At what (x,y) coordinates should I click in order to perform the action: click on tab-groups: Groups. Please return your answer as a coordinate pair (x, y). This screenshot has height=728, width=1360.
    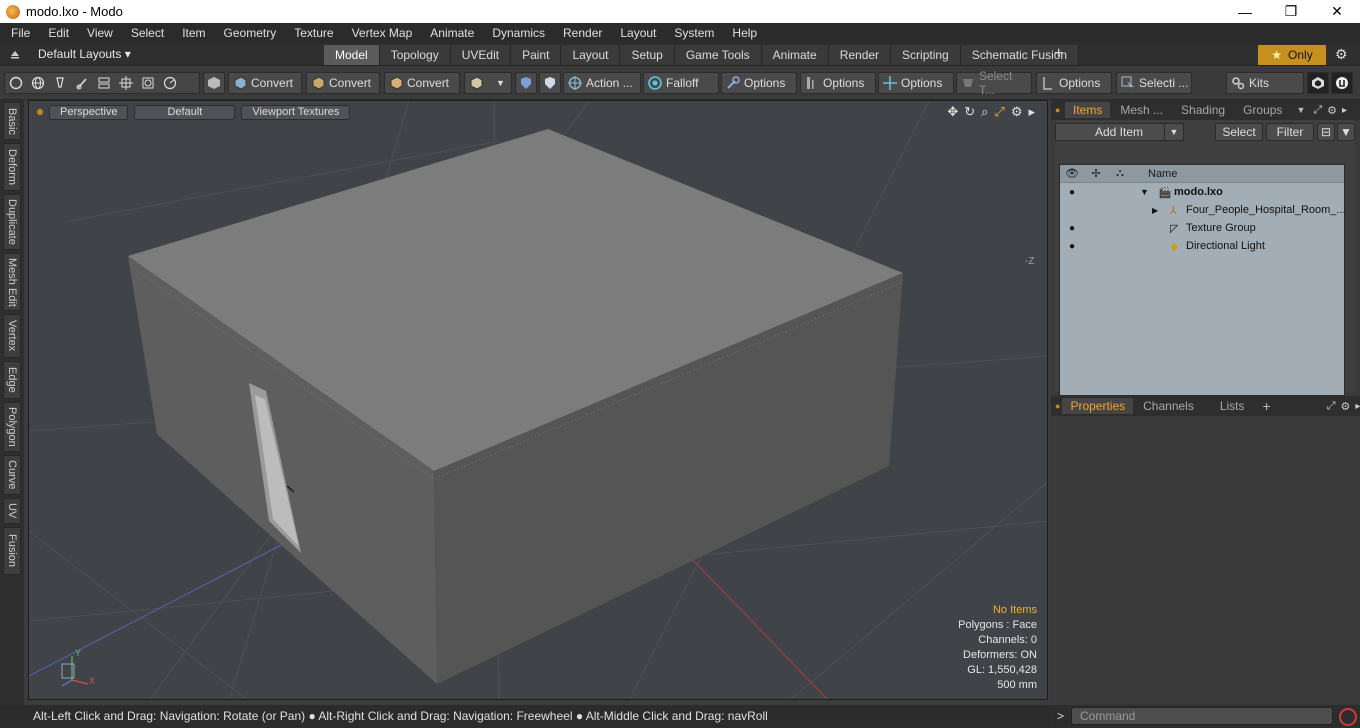
    Looking at the image, I should click on (1262, 110).